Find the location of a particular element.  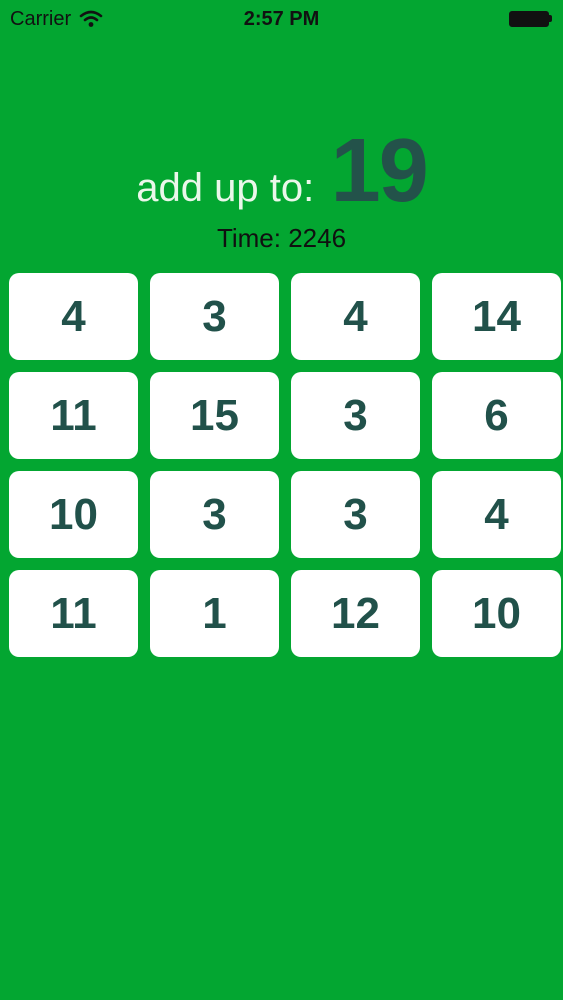

number-tile: 14 is located at coordinates (496, 316).